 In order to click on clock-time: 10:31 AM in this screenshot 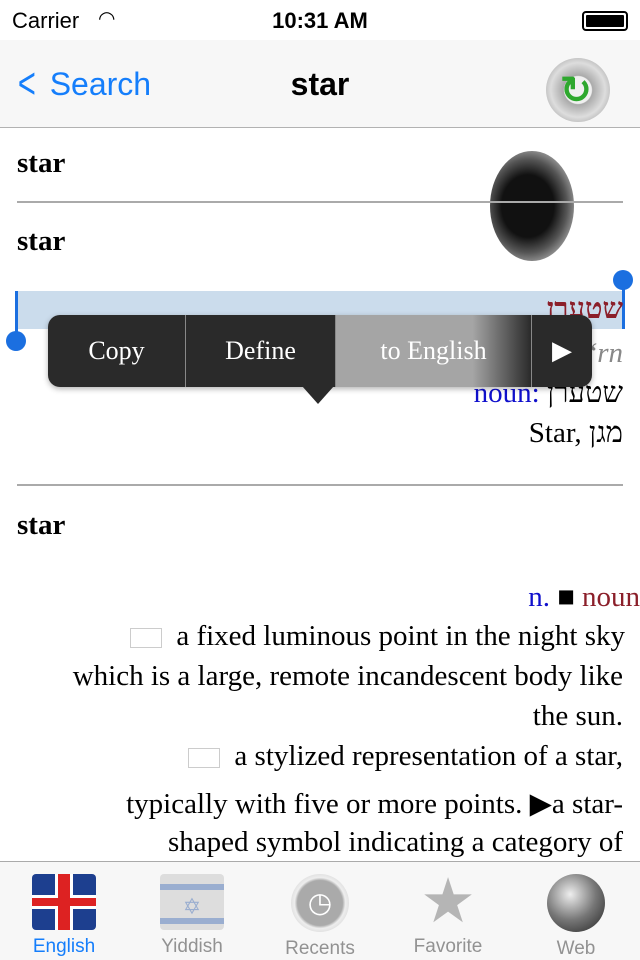, I will do `click(320, 20)`.